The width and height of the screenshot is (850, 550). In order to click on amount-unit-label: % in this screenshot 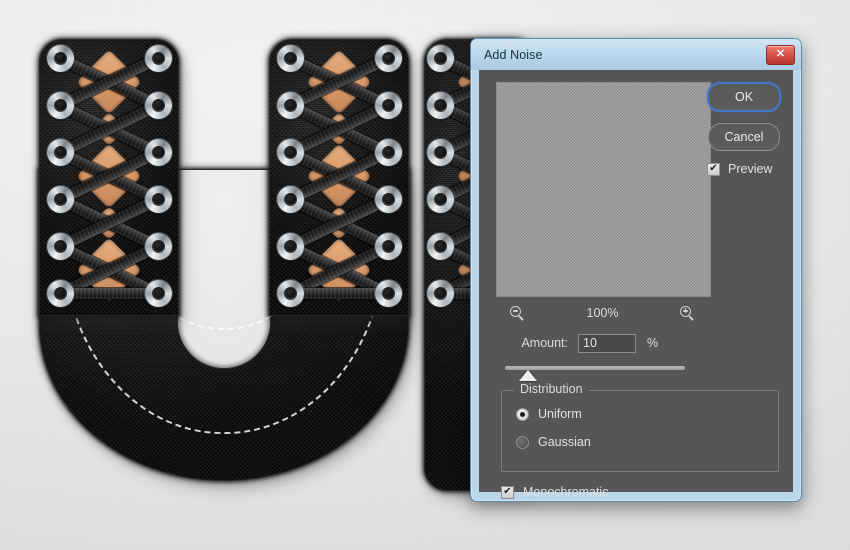, I will do `click(653, 343)`.